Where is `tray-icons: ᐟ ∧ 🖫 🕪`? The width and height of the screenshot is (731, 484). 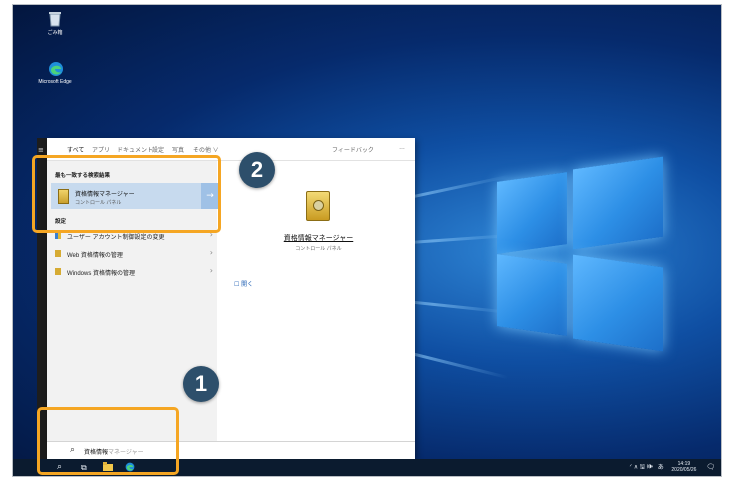
tray-icons: ᐟ ∧ 🖫 🕪 is located at coordinates (642, 468).